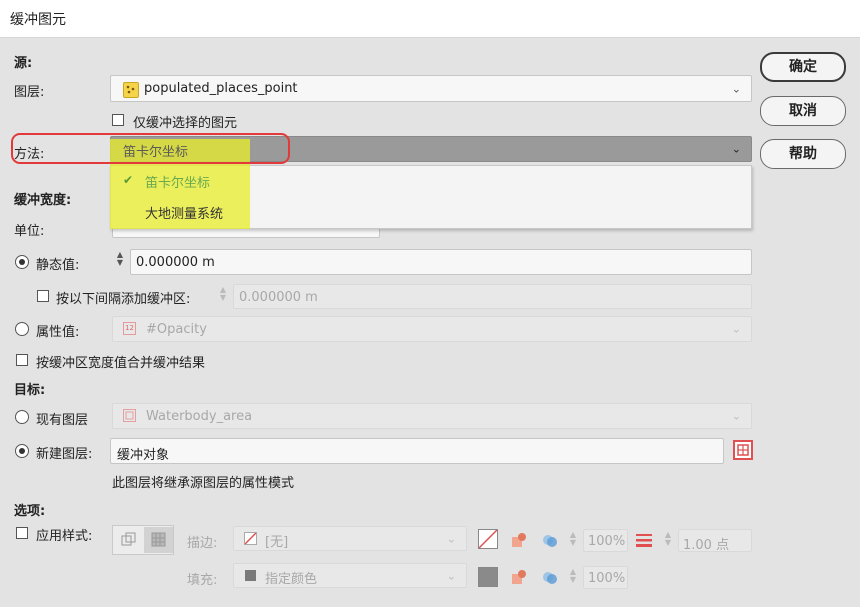 The image size is (860, 607). What do you see at coordinates (350, 538) in the screenshot?
I see `stroke-select: [无] ⌄` at bounding box center [350, 538].